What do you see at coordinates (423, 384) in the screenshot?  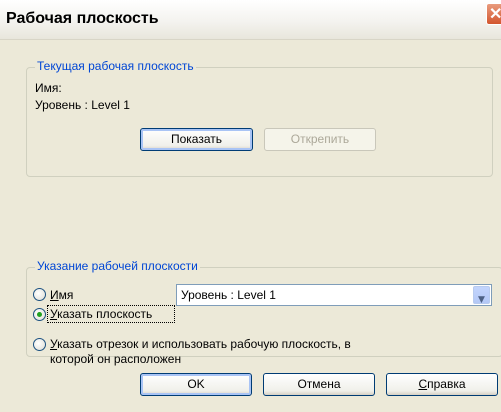 I see `help-mnemonic: С` at bounding box center [423, 384].